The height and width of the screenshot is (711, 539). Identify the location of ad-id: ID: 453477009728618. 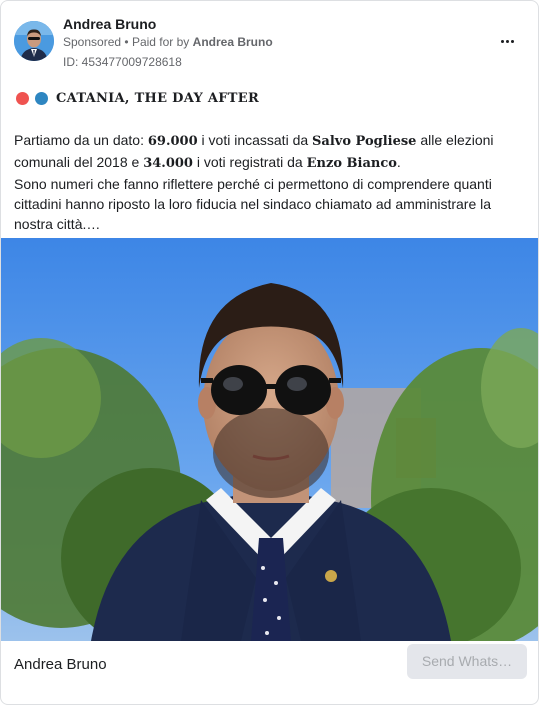
(122, 62).